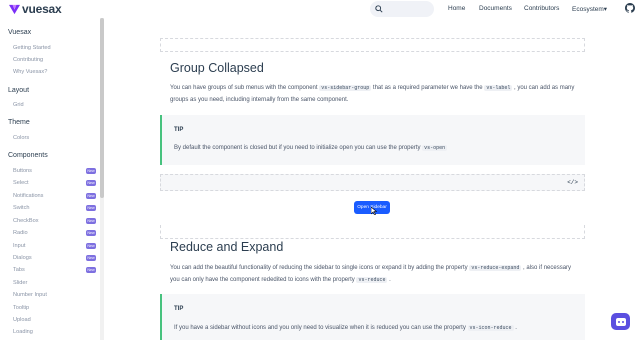 Image resolution: width=640 pixels, height=340 pixels. What do you see at coordinates (495, 8) in the screenshot?
I see `nav-documents: Documents` at bounding box center [495, 8].